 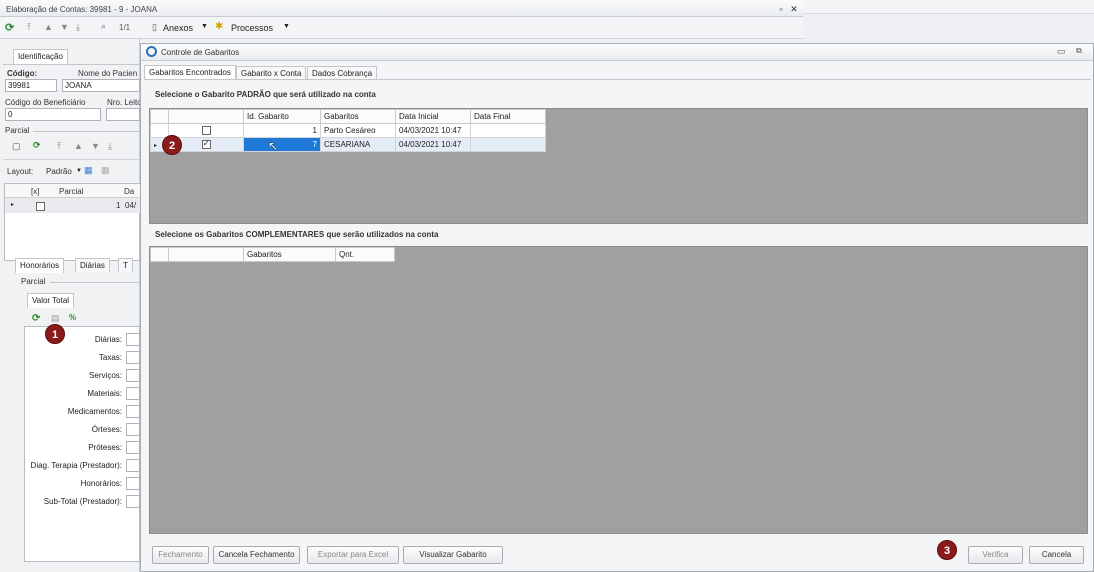 What do you see at coordinates (103, 26) in the screenshot?
I see `binoculars-icon: ⌕` at bounding box center [103, 26].